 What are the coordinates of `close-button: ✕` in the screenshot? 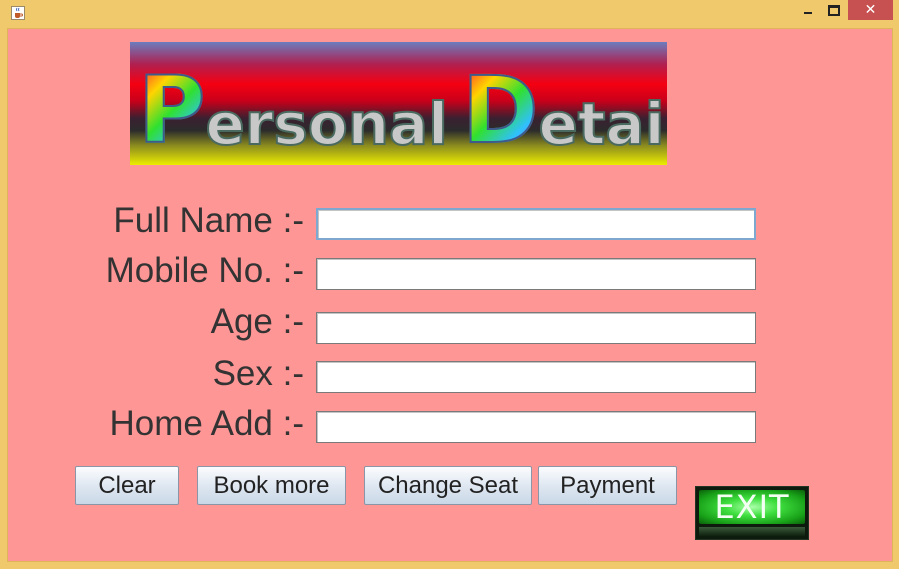 It's located at (870, 10).